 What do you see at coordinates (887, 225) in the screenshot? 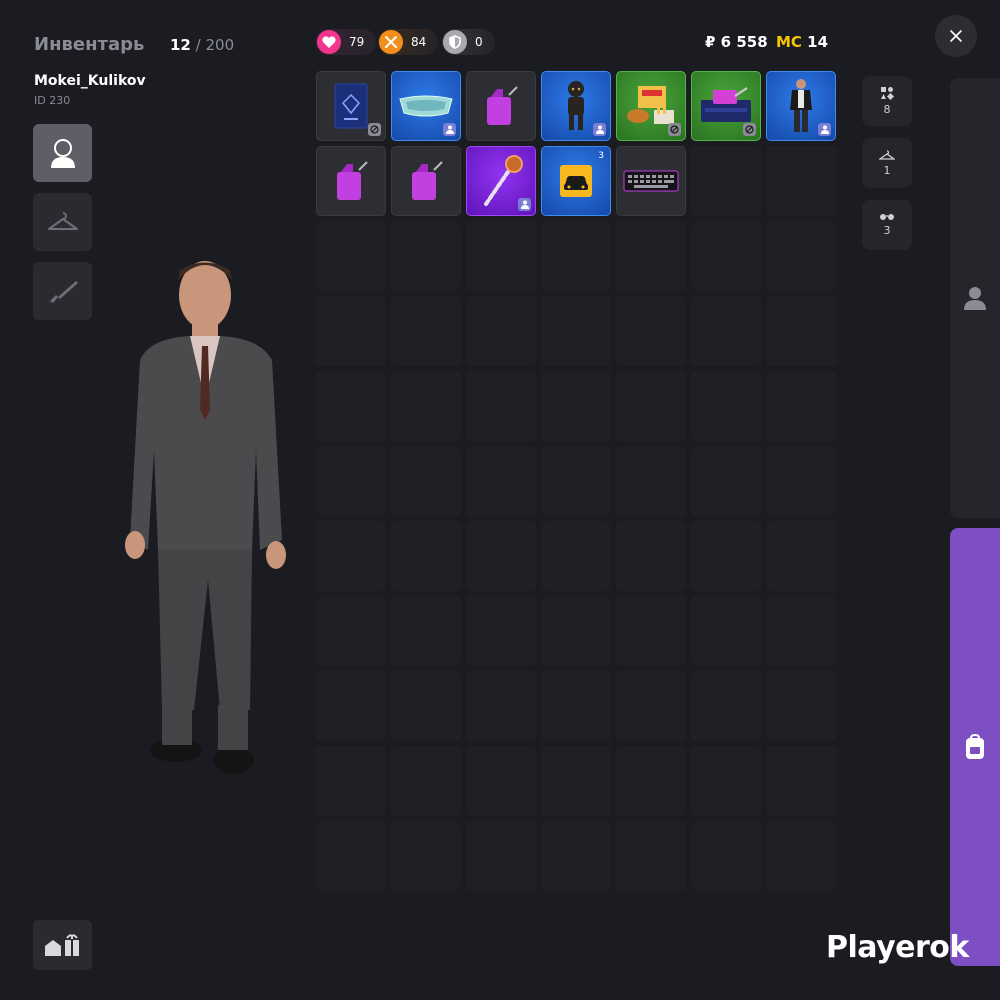
I see `category-accessories-button: 3` at bounding box center [887, 225].